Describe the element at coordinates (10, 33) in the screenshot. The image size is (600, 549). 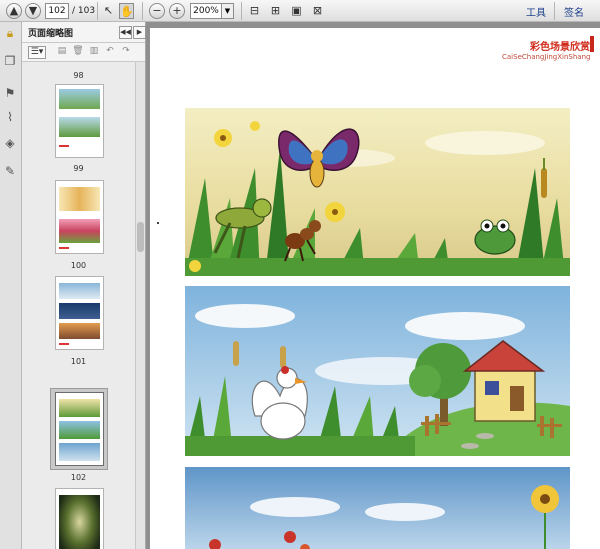
I see `lock-icon: 🔒︎` at that location.